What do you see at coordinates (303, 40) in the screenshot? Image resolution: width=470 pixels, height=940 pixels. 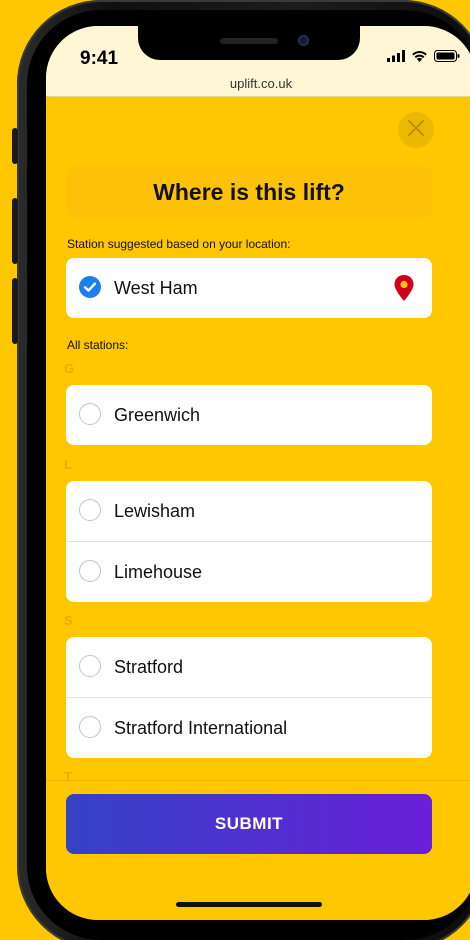 I see `front-camera` at bounding box center [303, 40].